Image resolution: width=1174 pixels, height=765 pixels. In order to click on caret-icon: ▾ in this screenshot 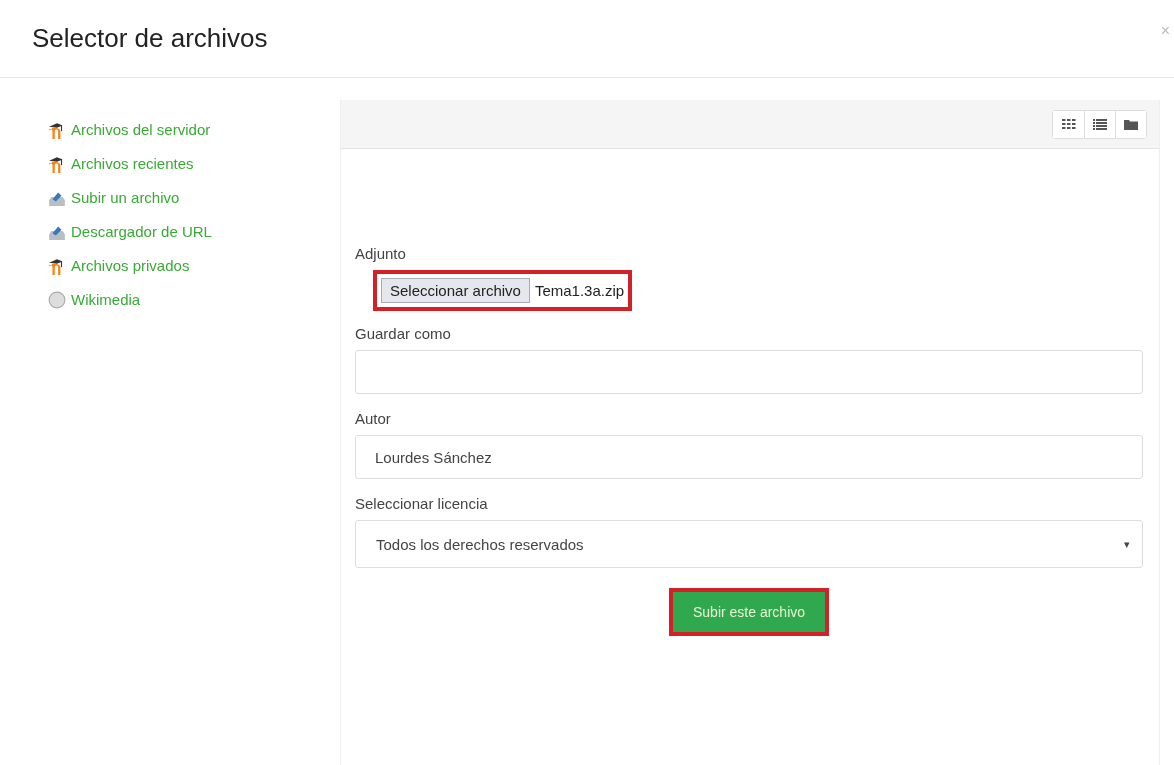, I will do `click(1127, 544)`.